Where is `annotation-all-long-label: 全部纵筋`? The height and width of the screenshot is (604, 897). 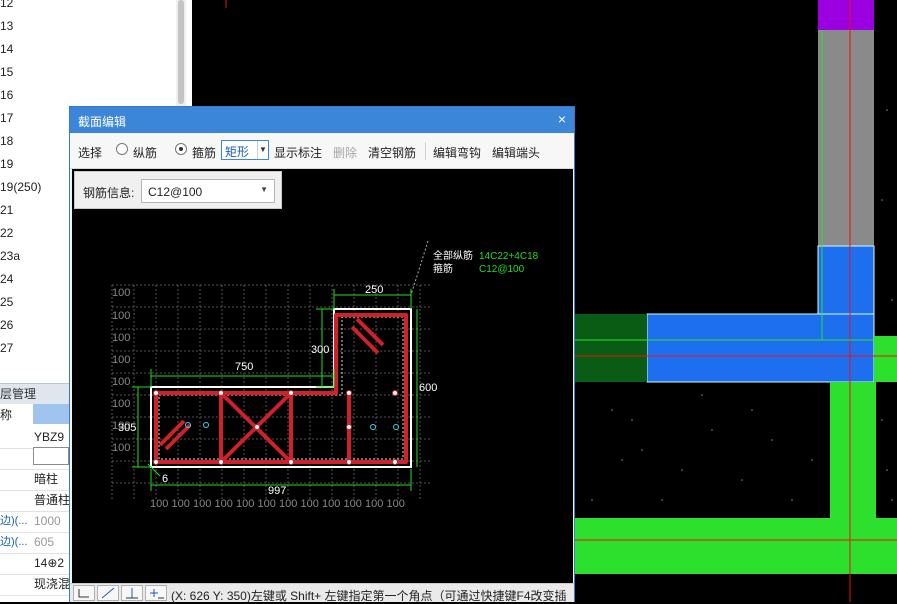
annotation-all-long-label: 全部纵筋 is located at coordinates (453, 255).